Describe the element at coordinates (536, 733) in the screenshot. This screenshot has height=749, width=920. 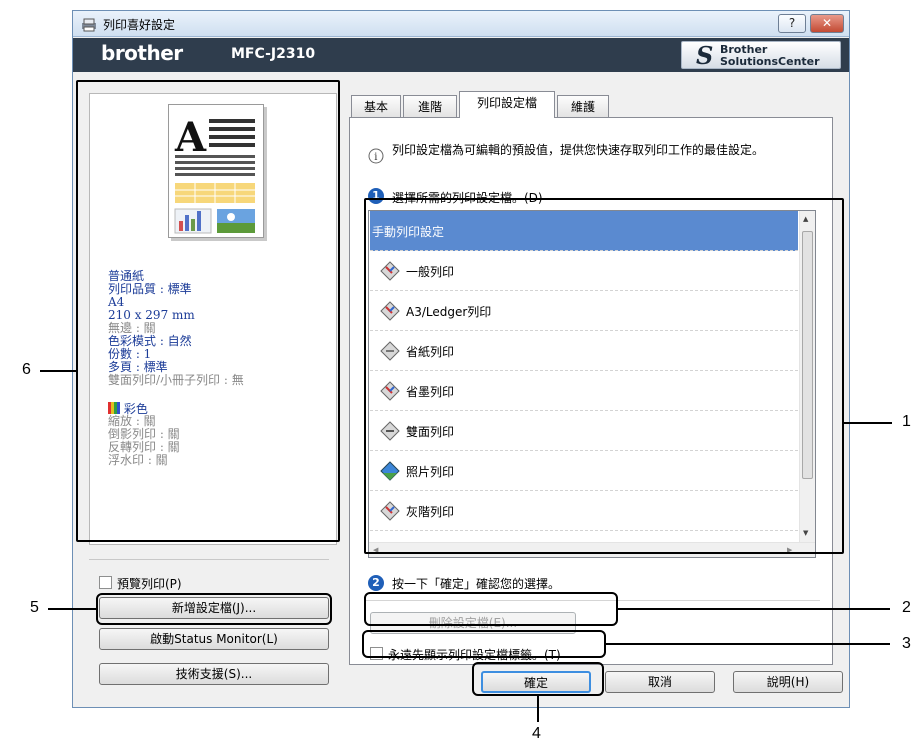
I see `callout-4: 4` at that location.